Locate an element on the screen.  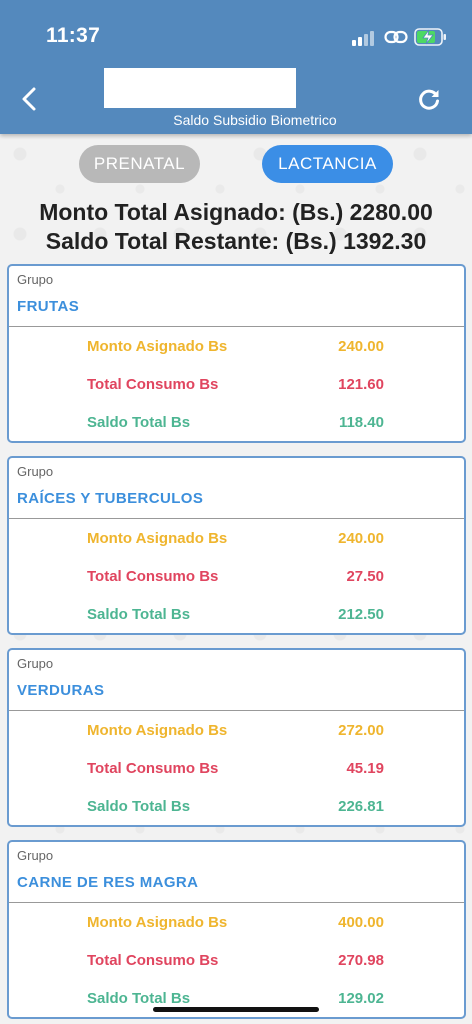
row-value: 45.19 is located at coordinates (365, 768).